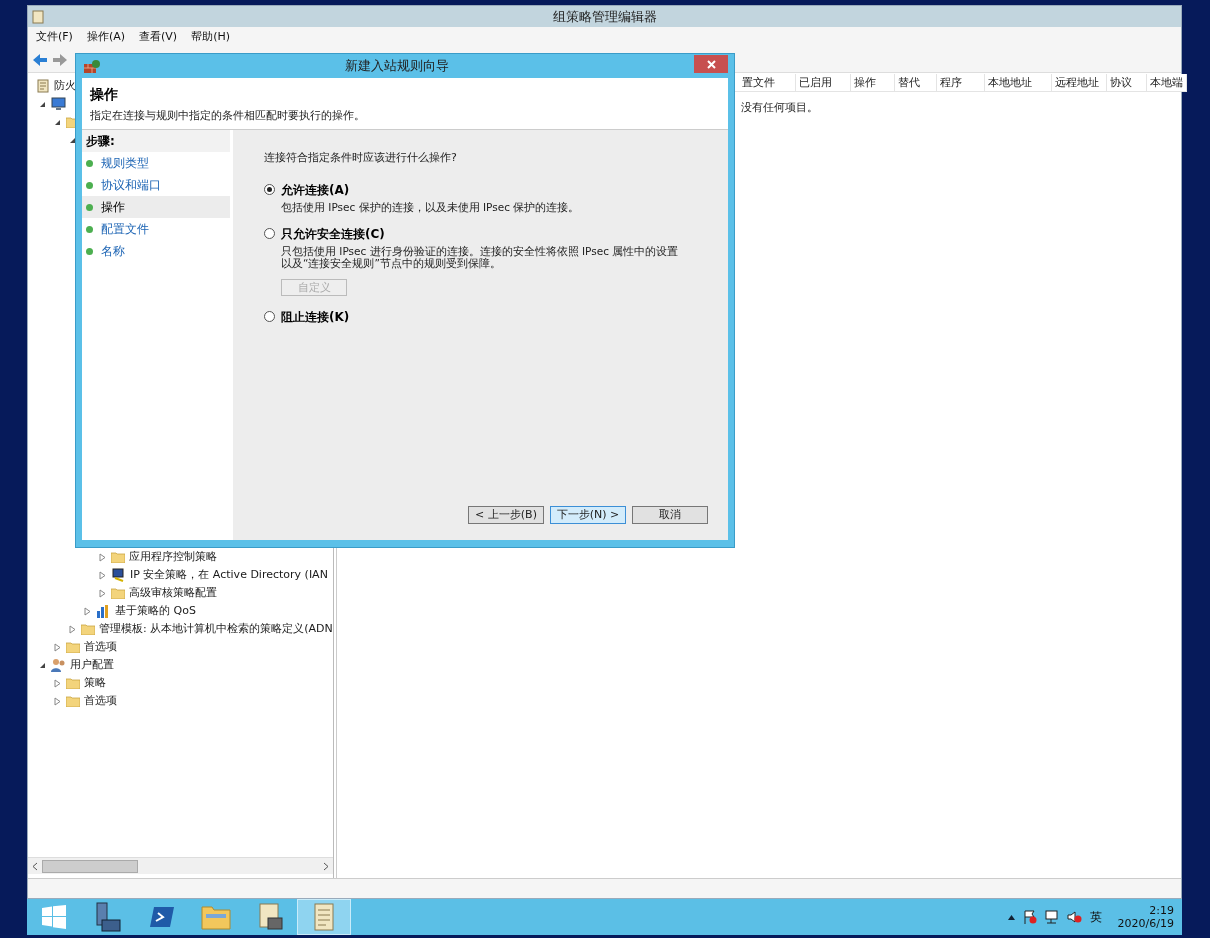  What do you see at coordinates (173, 593) in the screenshot?
I see `tree-item: 高级审核策略配置` at bounding box center [173, 593].